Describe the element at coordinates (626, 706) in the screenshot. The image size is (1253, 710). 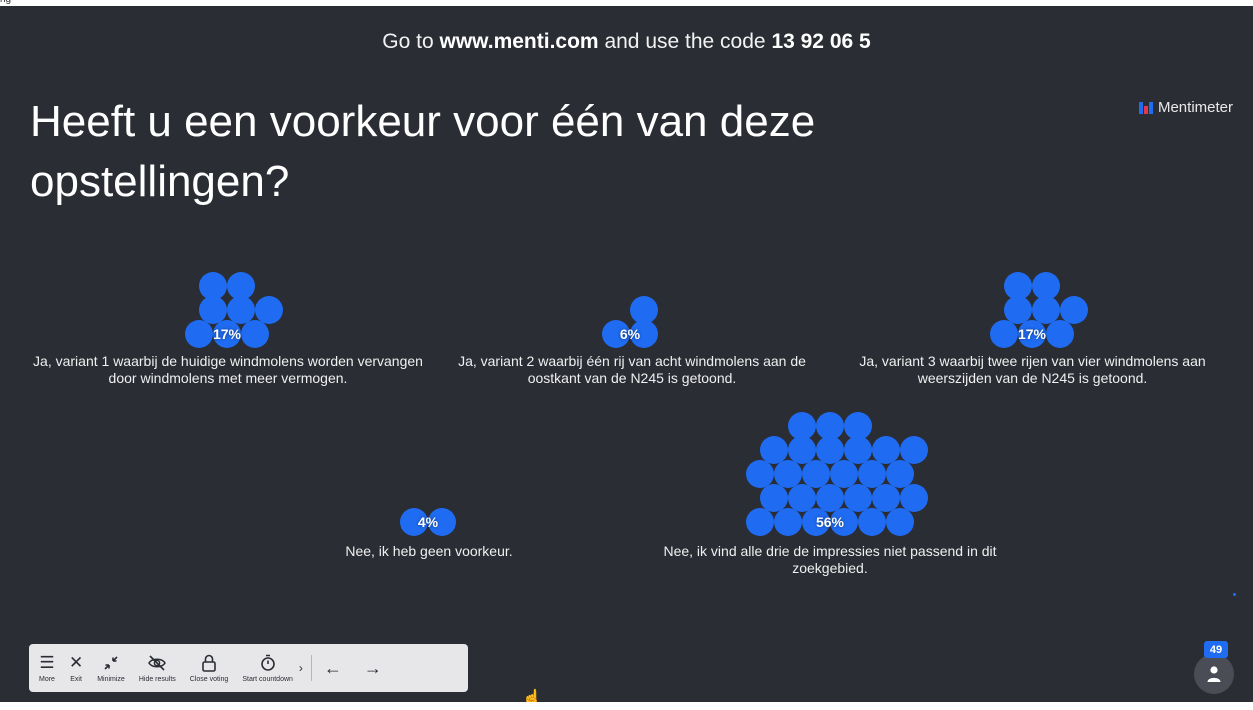
I see `window-bottom-edge` at that location.